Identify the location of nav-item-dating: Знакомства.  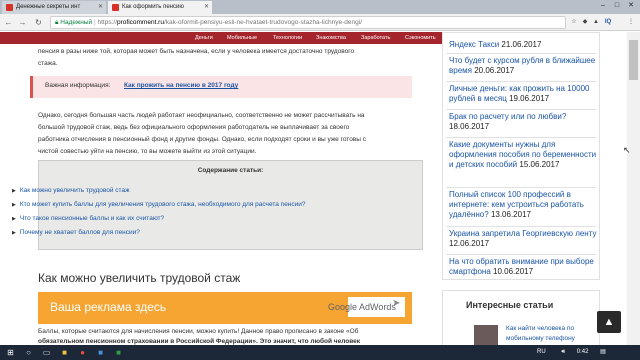
(331, 38).